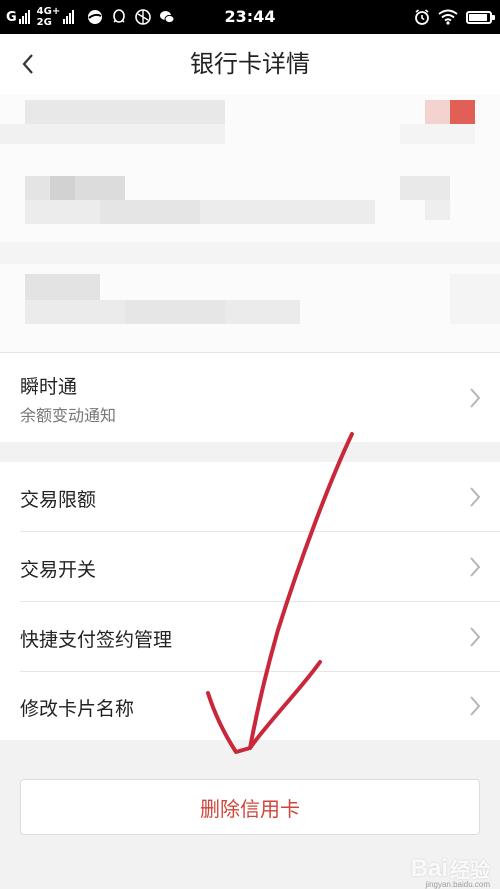 Image resolution: width=500 pixels, height=889 pixels. I want to click on battery-icon, so click(480, 17).